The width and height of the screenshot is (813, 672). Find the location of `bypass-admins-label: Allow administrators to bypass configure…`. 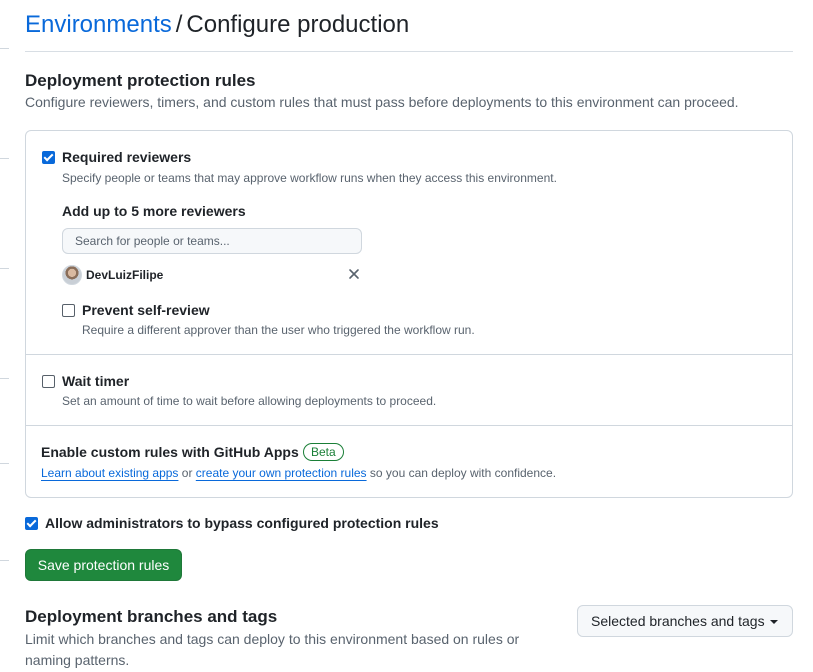

bypass-admins-label: Allow administrators to bypass configure… is located at coordinates (242, 523).